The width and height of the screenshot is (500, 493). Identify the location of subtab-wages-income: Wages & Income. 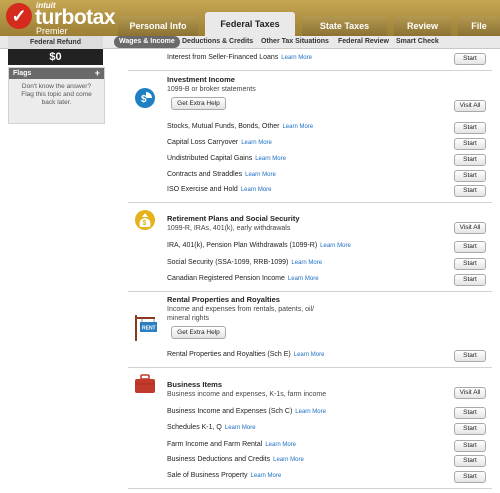
(147, 42).